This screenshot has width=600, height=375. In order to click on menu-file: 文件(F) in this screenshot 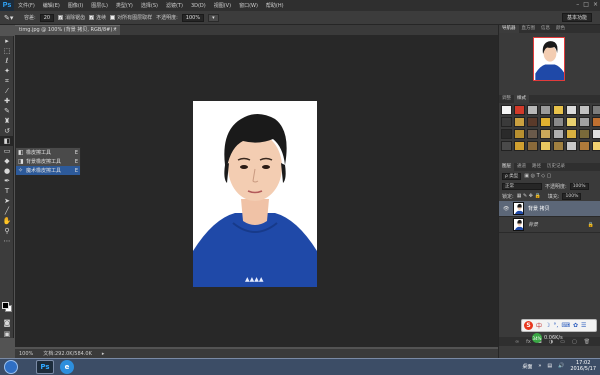, I will do `click(26, 5)`.